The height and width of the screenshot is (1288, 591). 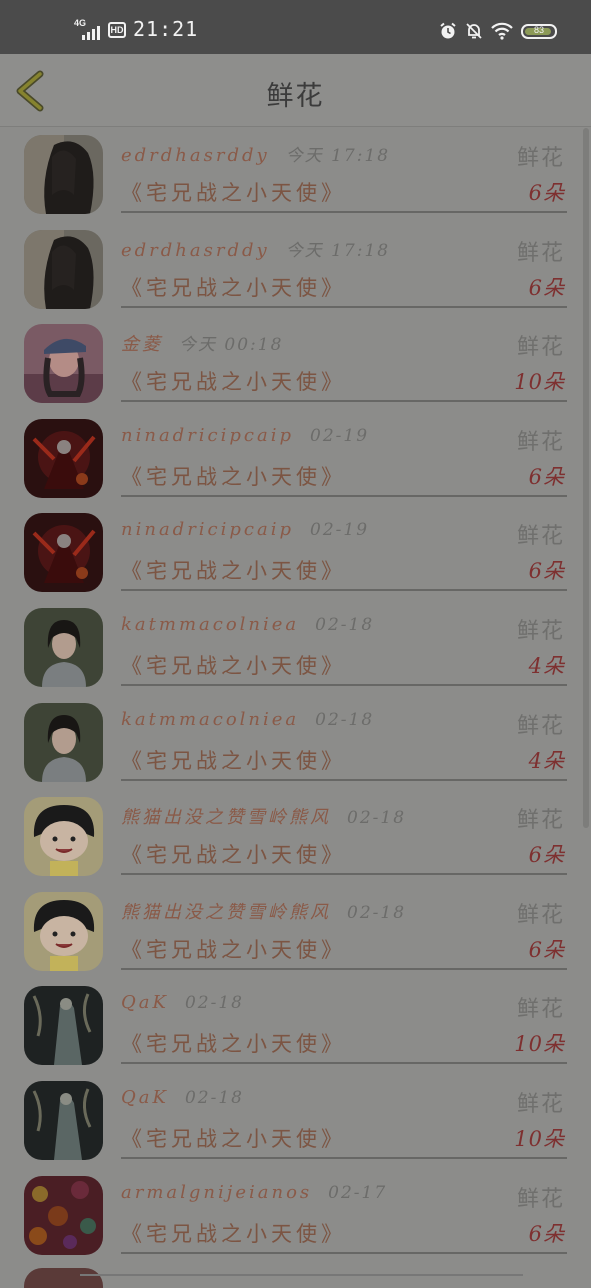 What do you see at coordinates (295, 96) in the screenshot?
I see `page-title: 鲜花` at bounding box center [295, 96].